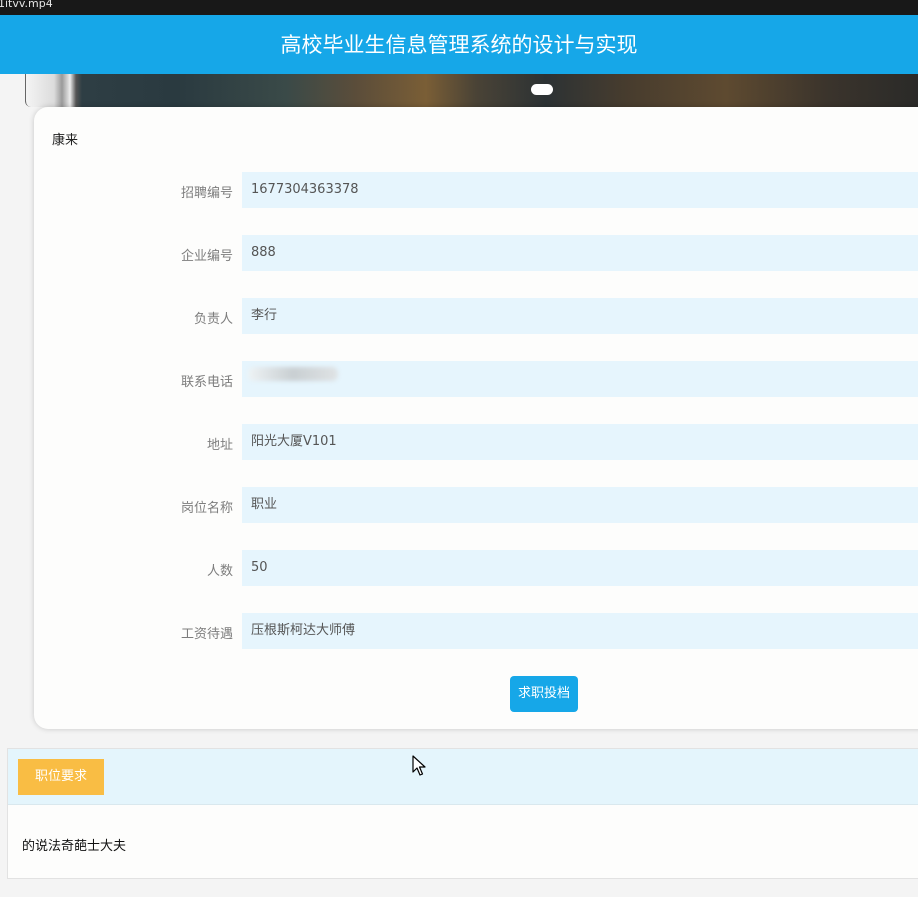  What do you see at coordinates (213, 319) in the screenshot?
I see `field-label: 负责人` at bounding box center [213, 319].